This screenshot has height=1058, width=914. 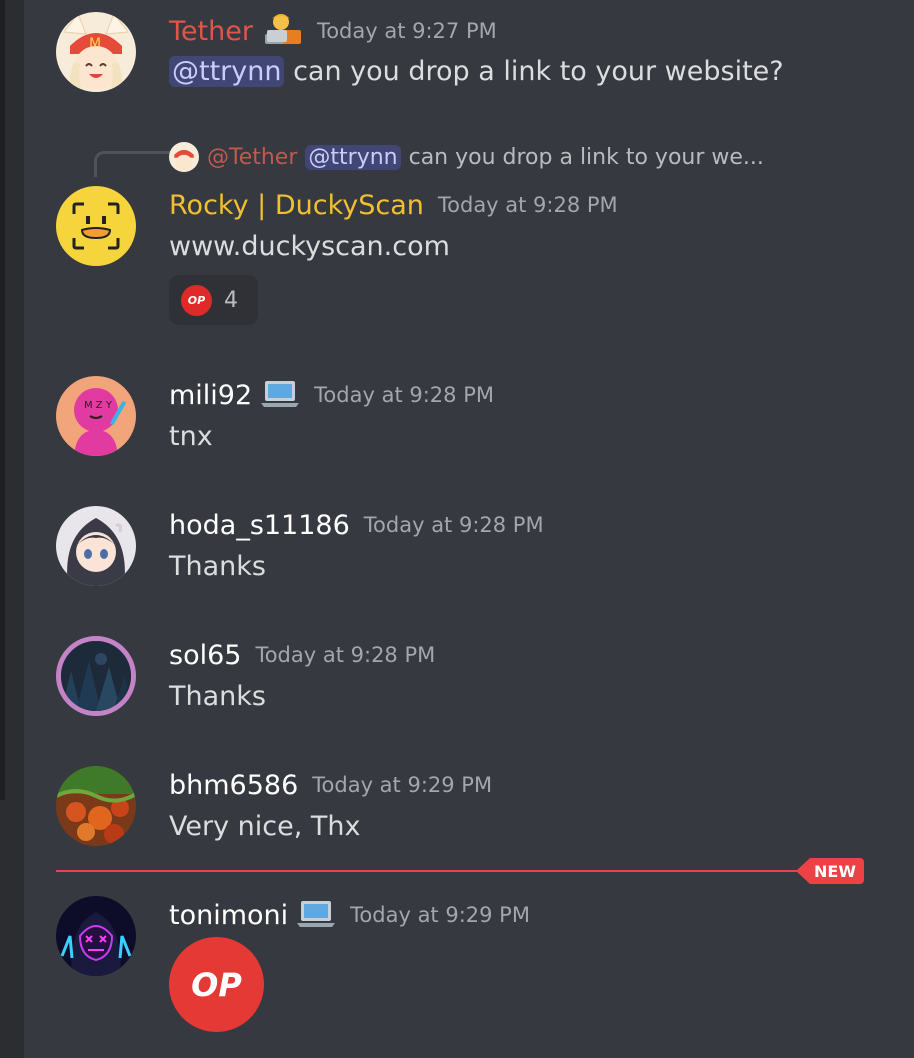 I want to click on username: bhm6586, so click(x=233, y=785).